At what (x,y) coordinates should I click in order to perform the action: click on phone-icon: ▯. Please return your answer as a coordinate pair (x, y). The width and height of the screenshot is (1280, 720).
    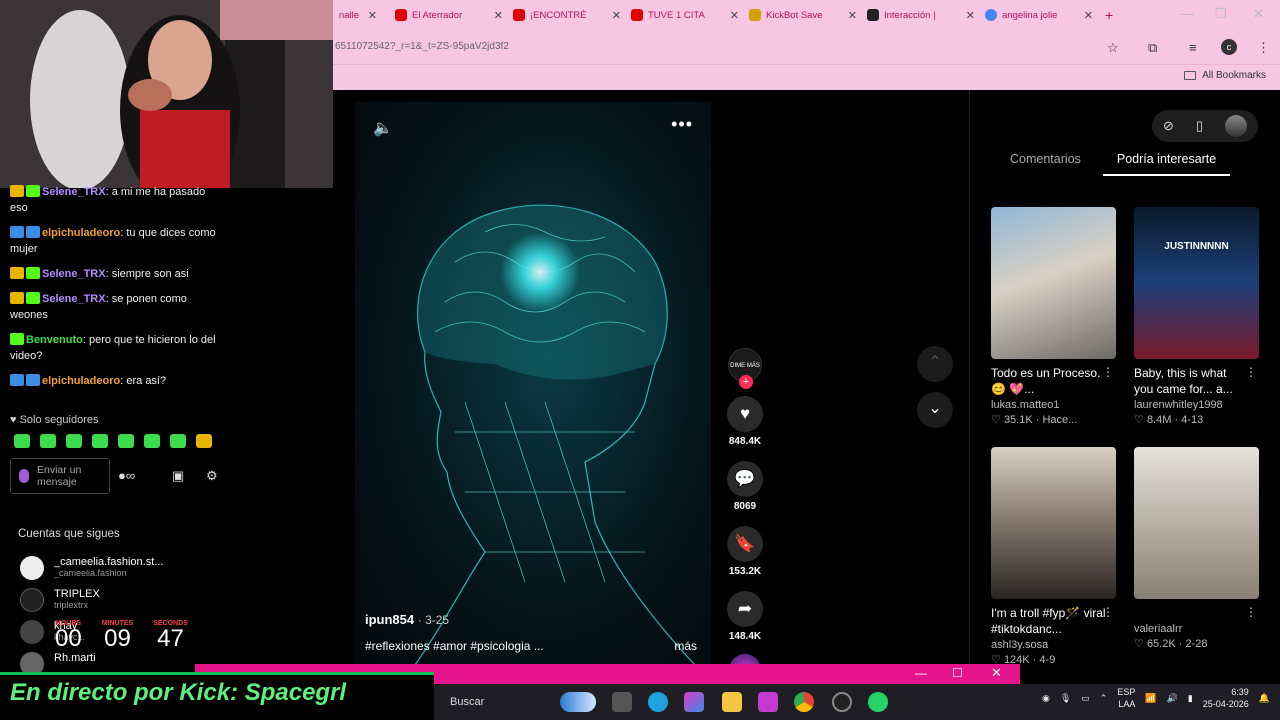
    Looking at the image, I should click on (1199, 126).